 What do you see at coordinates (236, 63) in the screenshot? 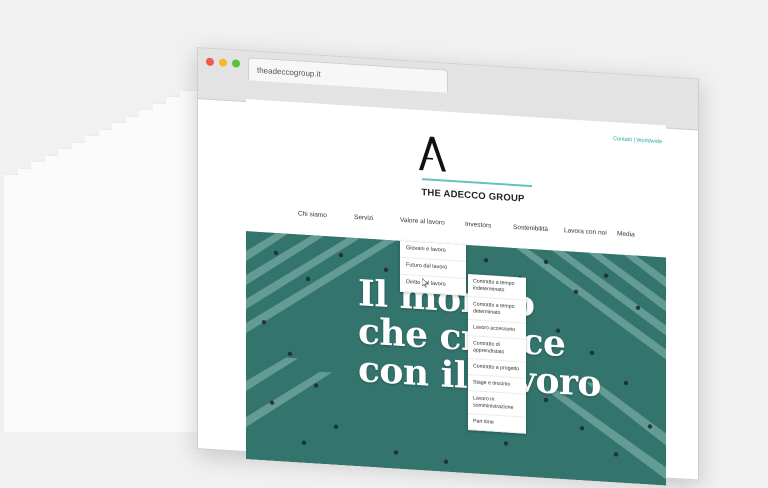
I see `maximize-window-button` at bounding box center [236, 63].